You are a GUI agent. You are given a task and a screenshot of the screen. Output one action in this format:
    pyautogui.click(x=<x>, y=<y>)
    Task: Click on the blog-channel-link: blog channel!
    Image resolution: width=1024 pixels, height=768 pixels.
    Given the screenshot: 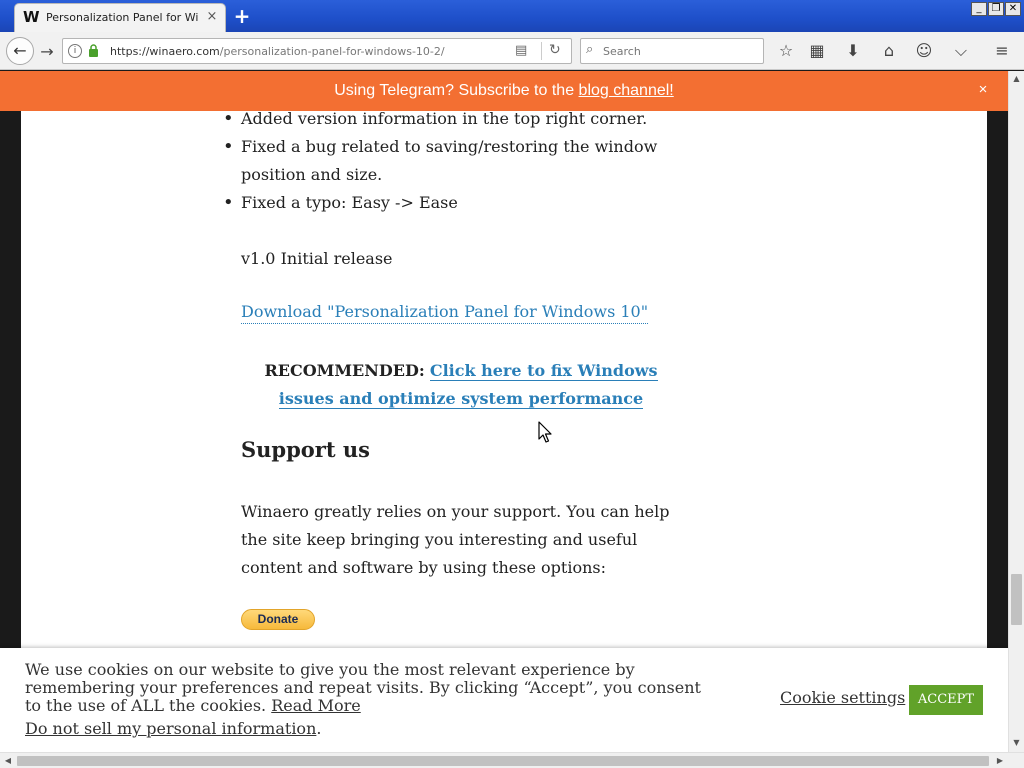 What is the action you would take?
    pyautogui.click(x=626, y=90)
    